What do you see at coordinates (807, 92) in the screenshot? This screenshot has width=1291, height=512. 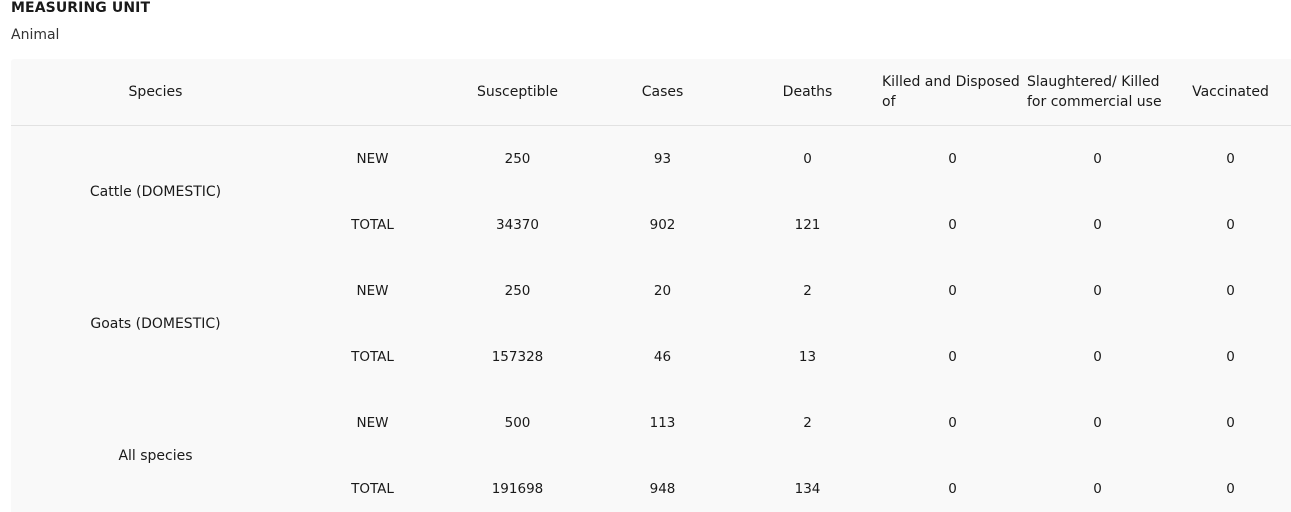 I see `header-deaths: Deaths` at bounding box center [807, 92].